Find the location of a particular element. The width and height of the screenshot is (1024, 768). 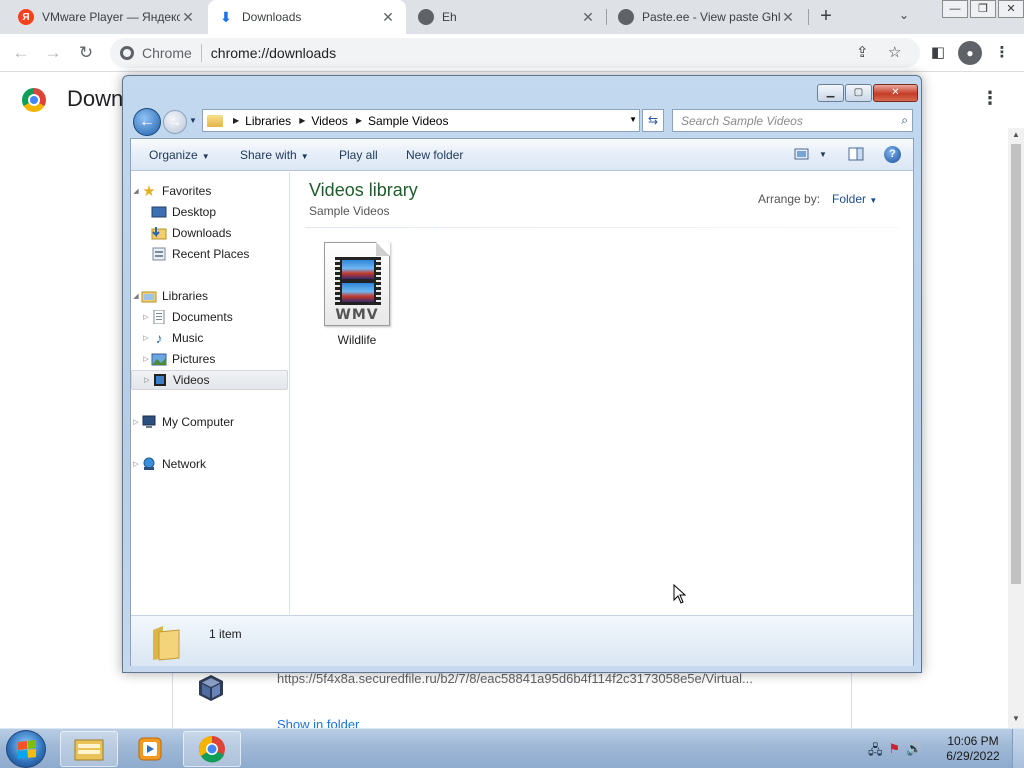

organize-button: Organize ▼ is located at coordinates (179, 155).